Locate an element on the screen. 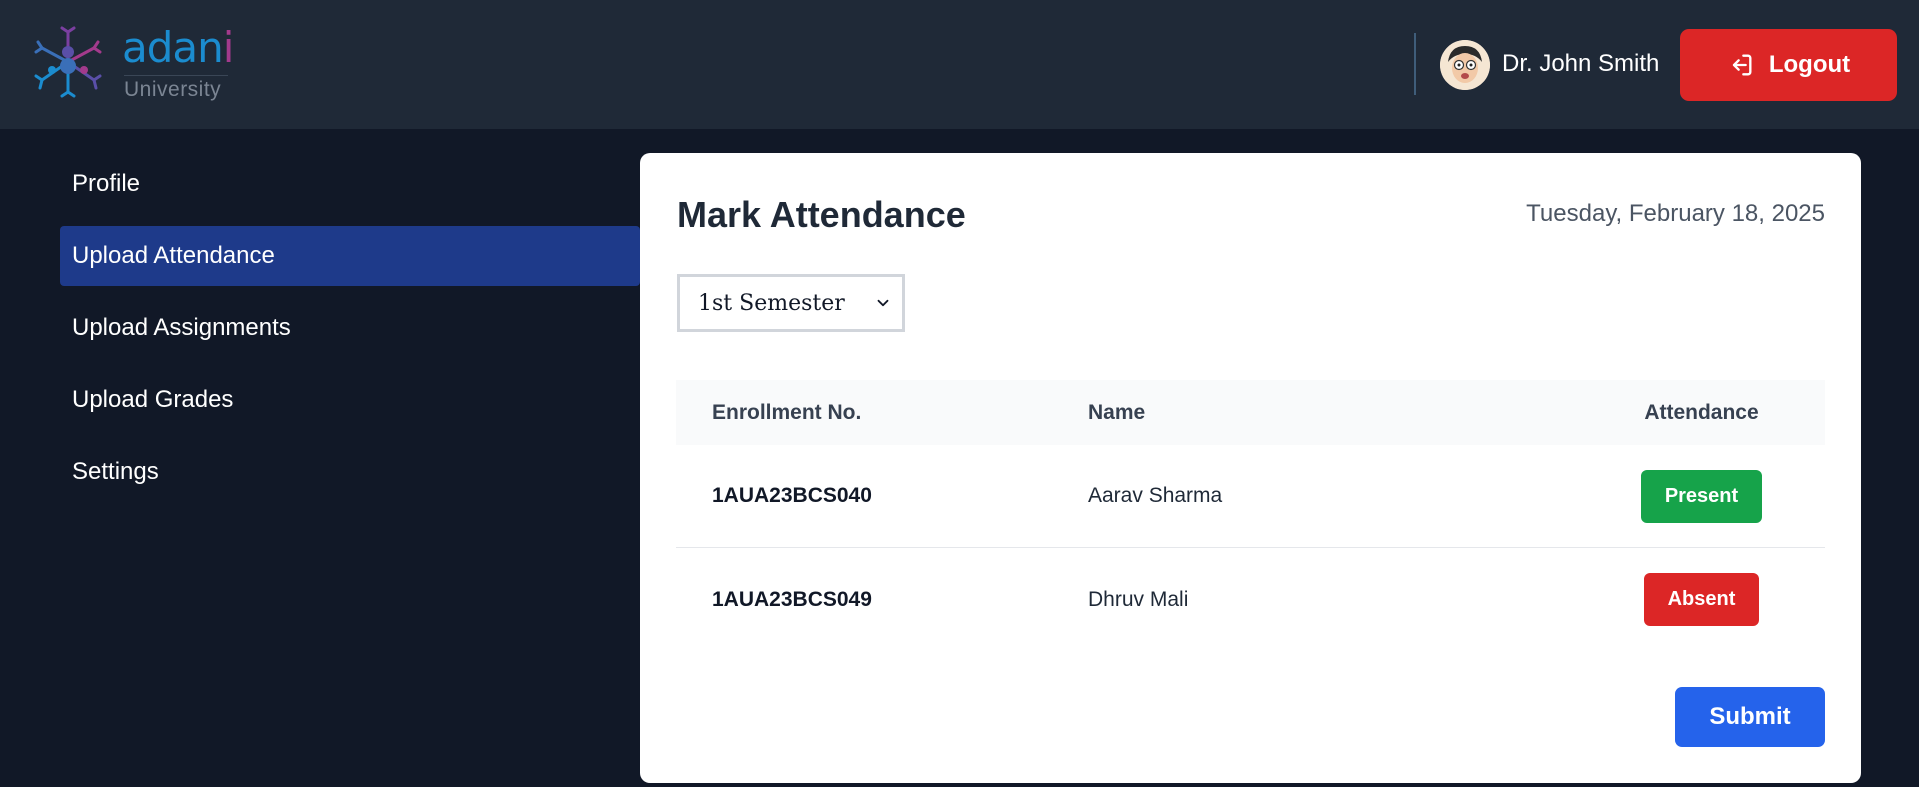 The height and width of the screenshot is (787, 1919). table-row: 1AUA23BCS049 Dhruv Mali Absent is located at coordinates (1250, 599).